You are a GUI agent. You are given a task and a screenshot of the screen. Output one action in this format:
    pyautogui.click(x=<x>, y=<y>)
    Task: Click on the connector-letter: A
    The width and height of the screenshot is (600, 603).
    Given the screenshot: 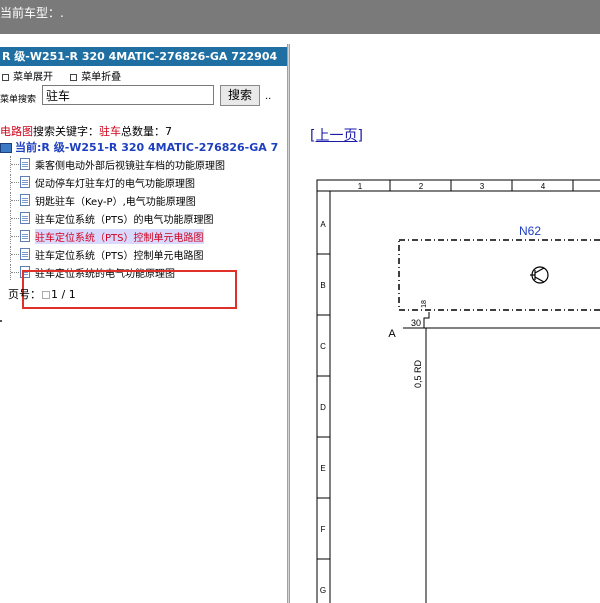 What is the action you would take?
    pyautogui.click(x=392, y=334)
    